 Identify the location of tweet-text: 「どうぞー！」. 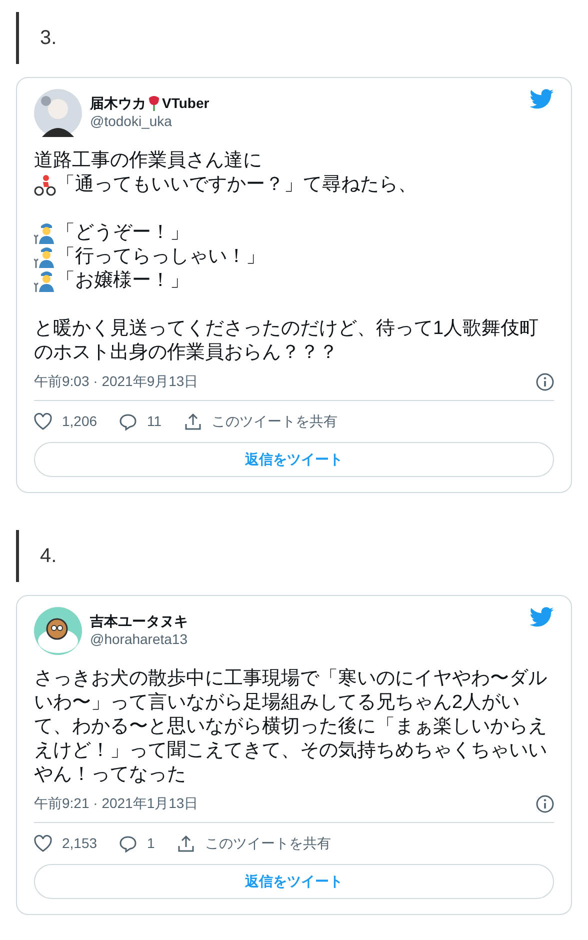
(122, 233).